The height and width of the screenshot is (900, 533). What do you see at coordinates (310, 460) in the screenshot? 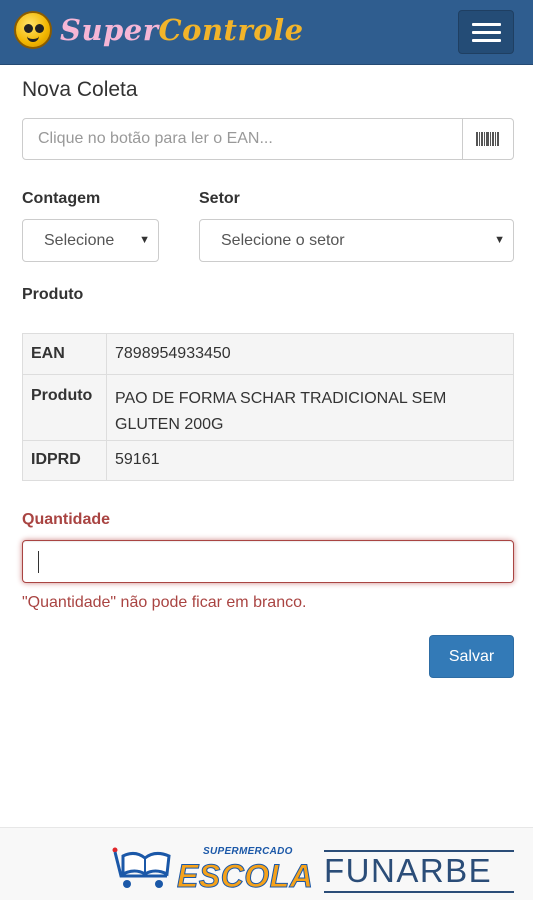
I see `table-value-cell: 59161` at bounding box center [310, 460].